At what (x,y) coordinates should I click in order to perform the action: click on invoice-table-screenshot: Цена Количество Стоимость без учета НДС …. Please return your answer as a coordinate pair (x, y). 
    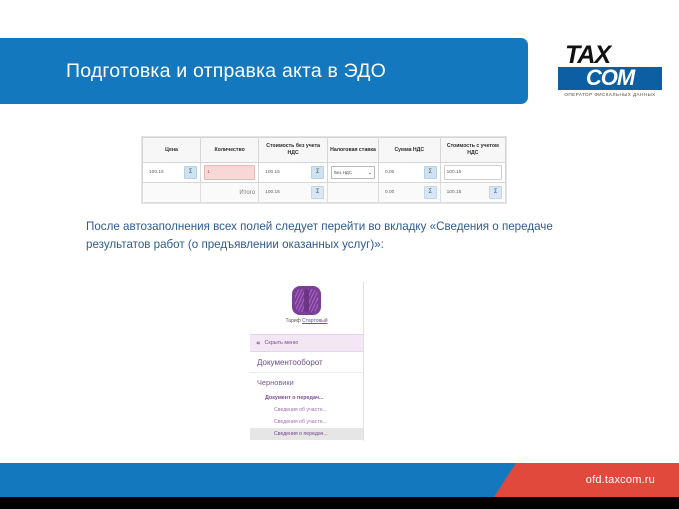
    Looking at the image, I should click on (324, 170).